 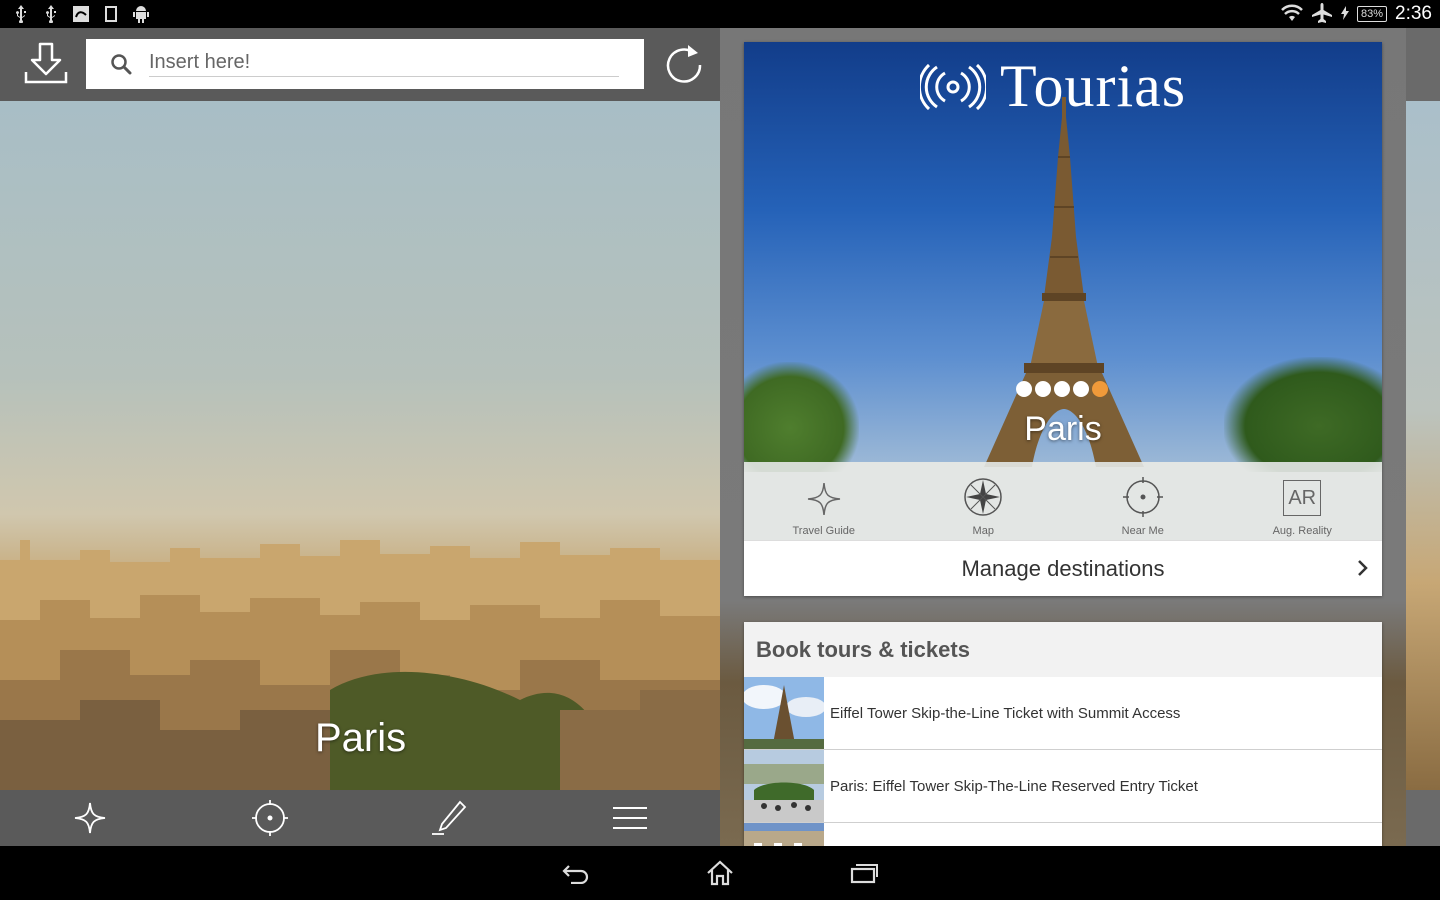 I want to click on usb-icon, so click(x=21, y=14).